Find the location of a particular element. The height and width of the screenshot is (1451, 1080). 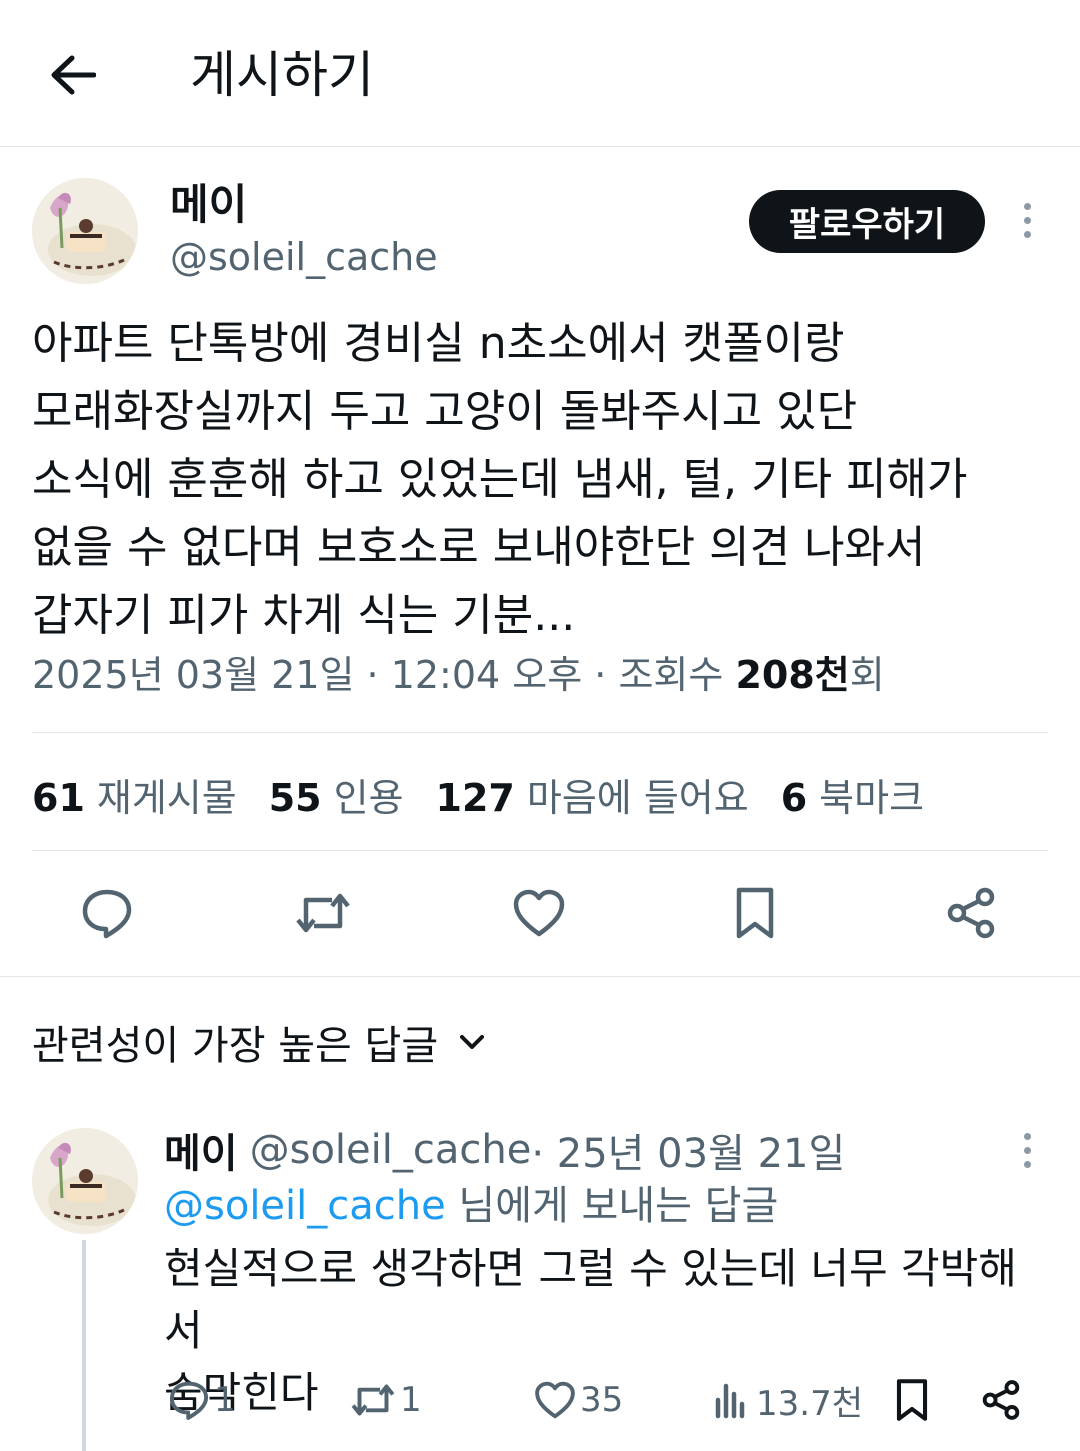

likes-count: 127 is located at coordinates (475, 797).